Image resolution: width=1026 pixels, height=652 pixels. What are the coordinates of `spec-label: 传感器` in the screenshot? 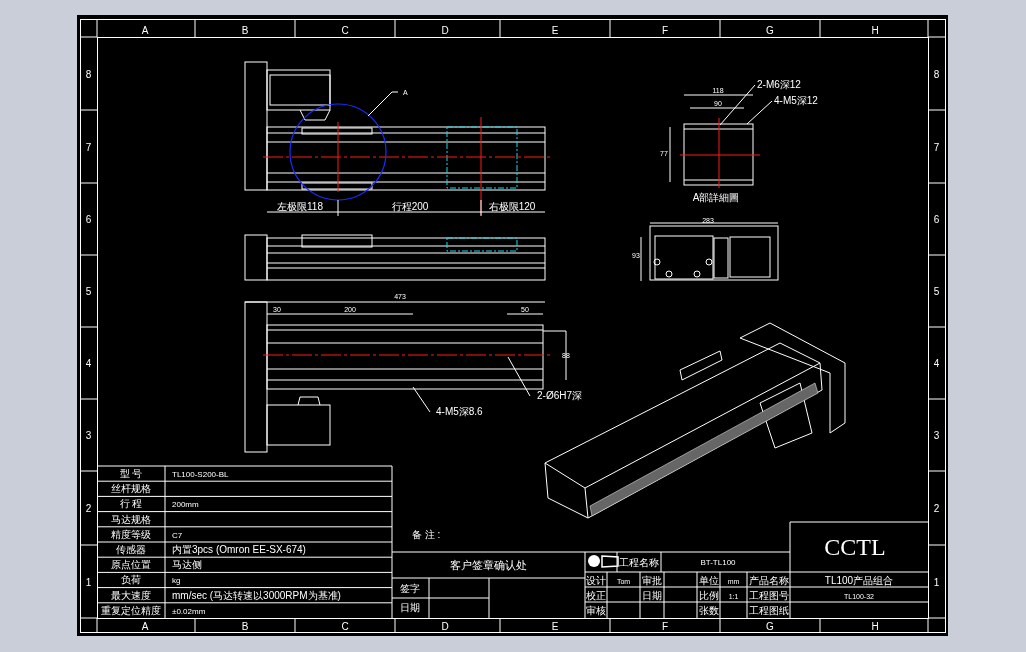 It's located at (131, 549).